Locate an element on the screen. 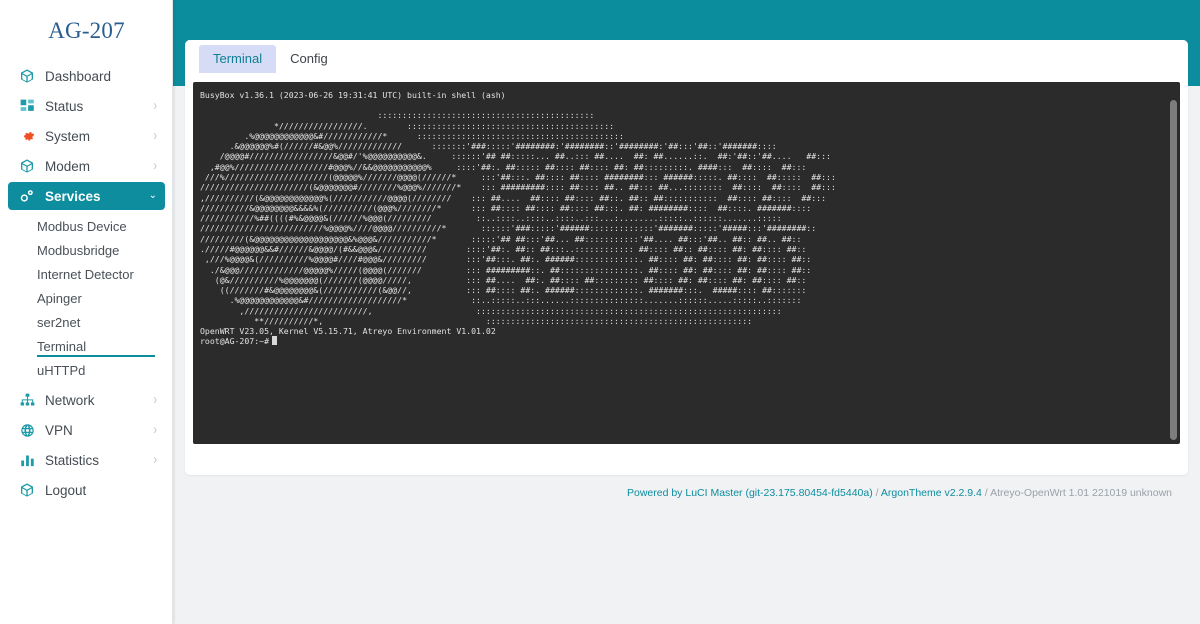 This screenshot has width=1200, height=624. sidebar-subitem-label: uHTTPd is located at coordinates (61, 370).